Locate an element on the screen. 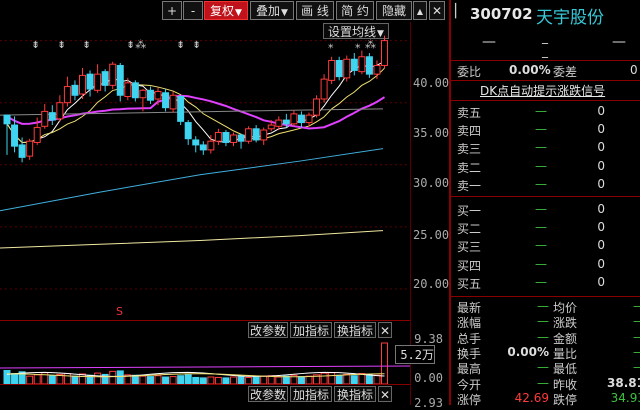  hide-button: 隐藏 is located at coordinates (394, 10).